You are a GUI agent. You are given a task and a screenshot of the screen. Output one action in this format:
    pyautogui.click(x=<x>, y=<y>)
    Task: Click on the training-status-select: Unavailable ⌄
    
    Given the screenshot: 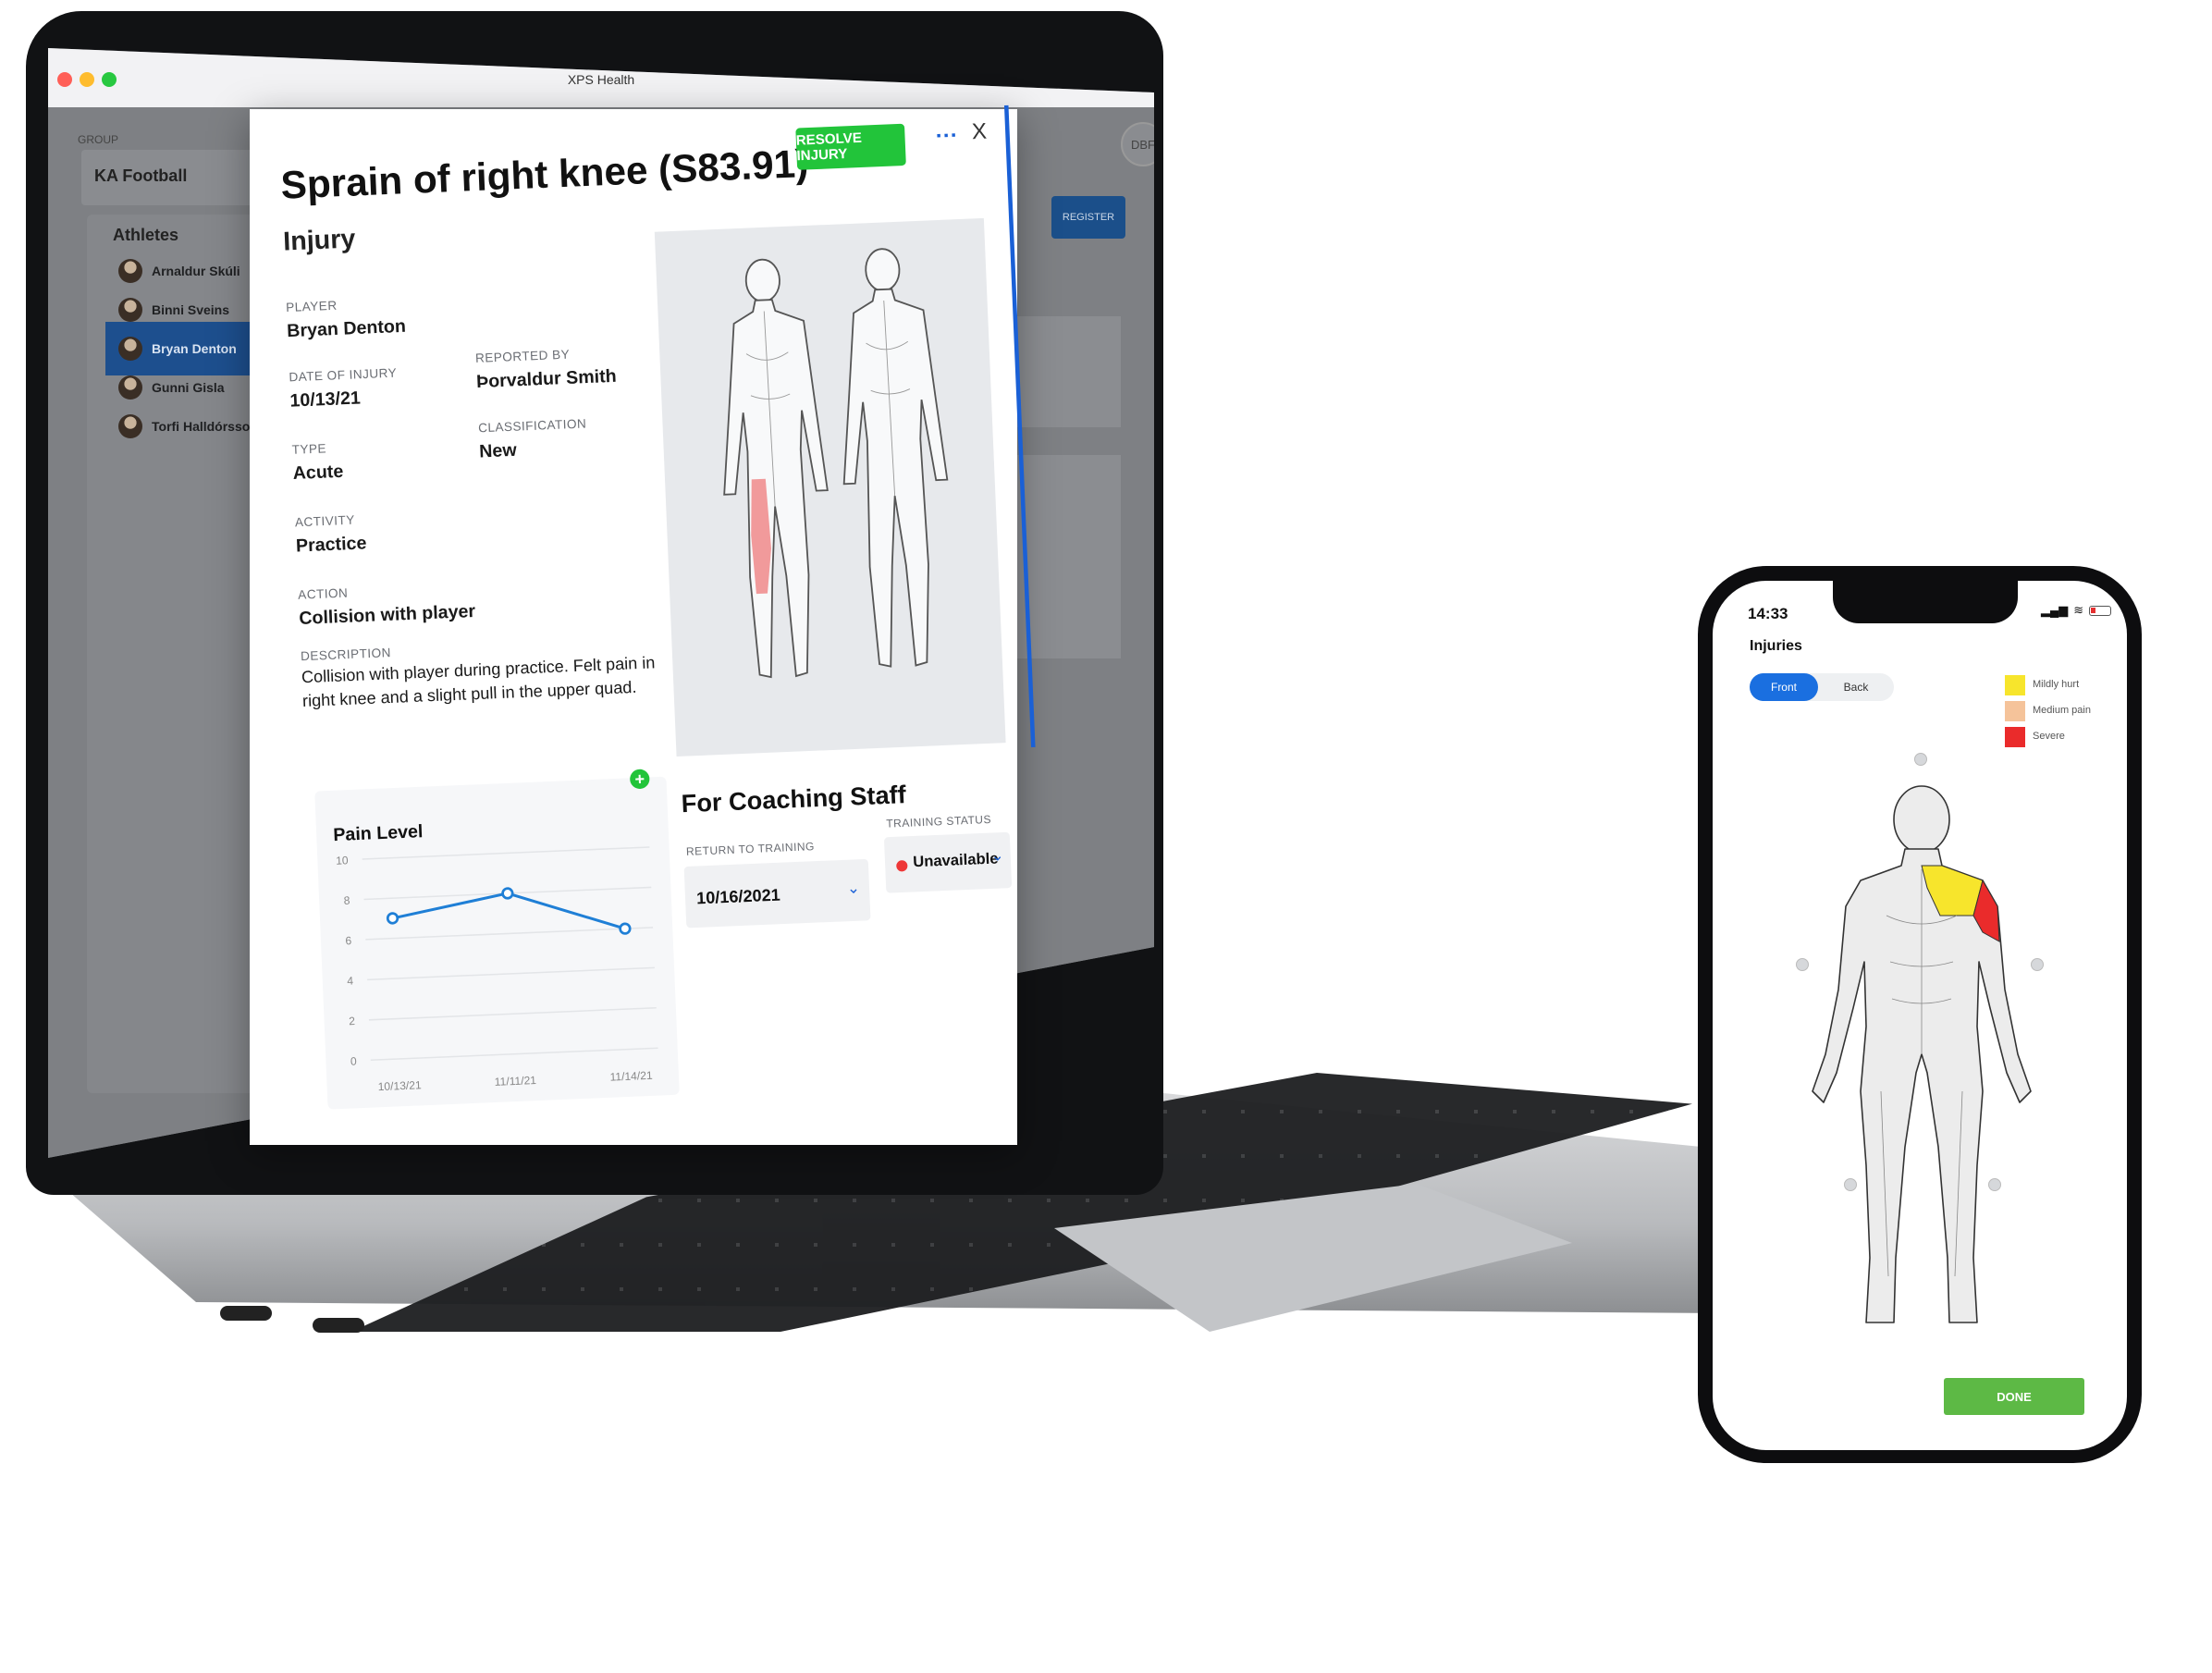 What is the action you would take?
    pyautogui.click(x=948, y=862)
    